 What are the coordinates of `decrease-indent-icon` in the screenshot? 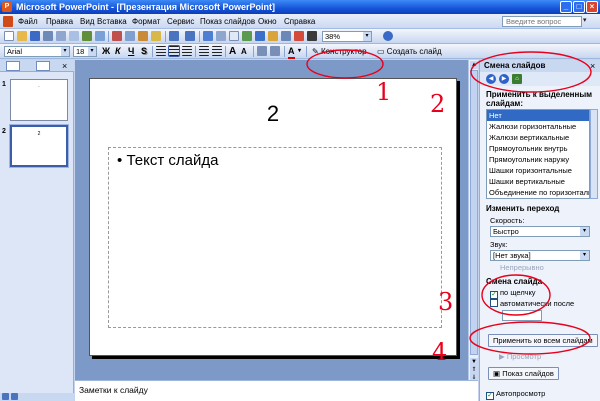 It's located at (262, 51).